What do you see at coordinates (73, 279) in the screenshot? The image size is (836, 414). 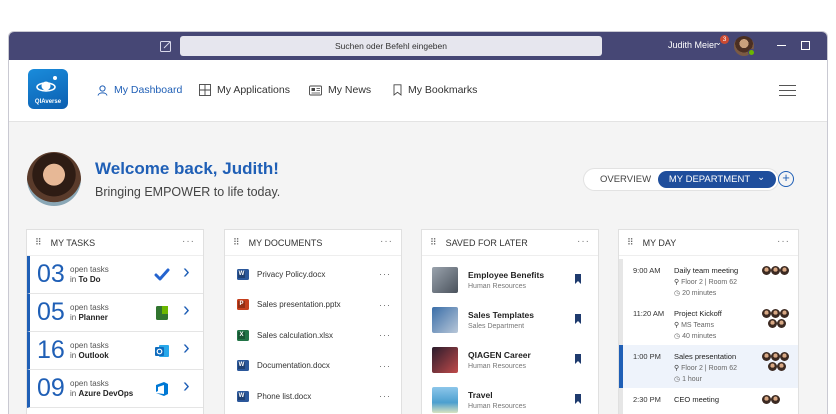 I see `task-in-label: in` at bounding box center [73, 279].